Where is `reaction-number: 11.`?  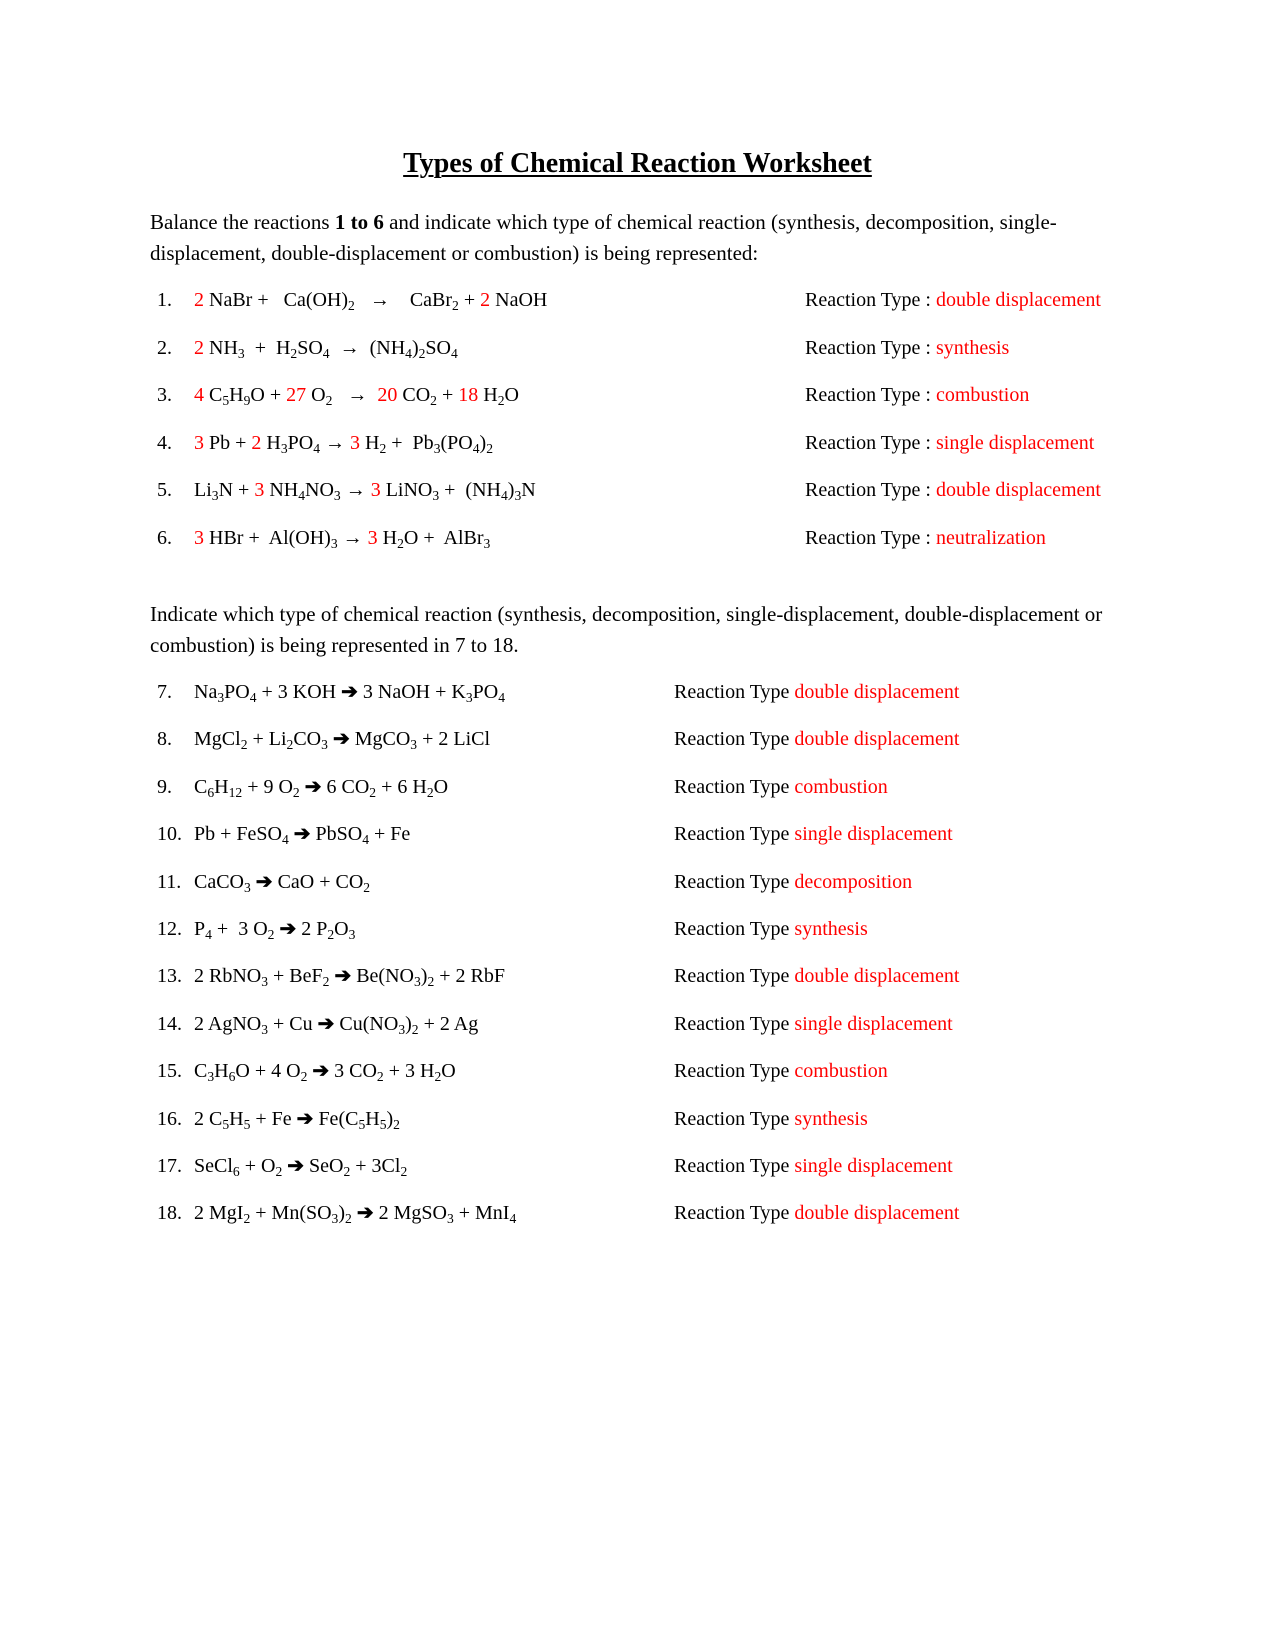
reaction-number: 11. is located at coordinates (169, 881).